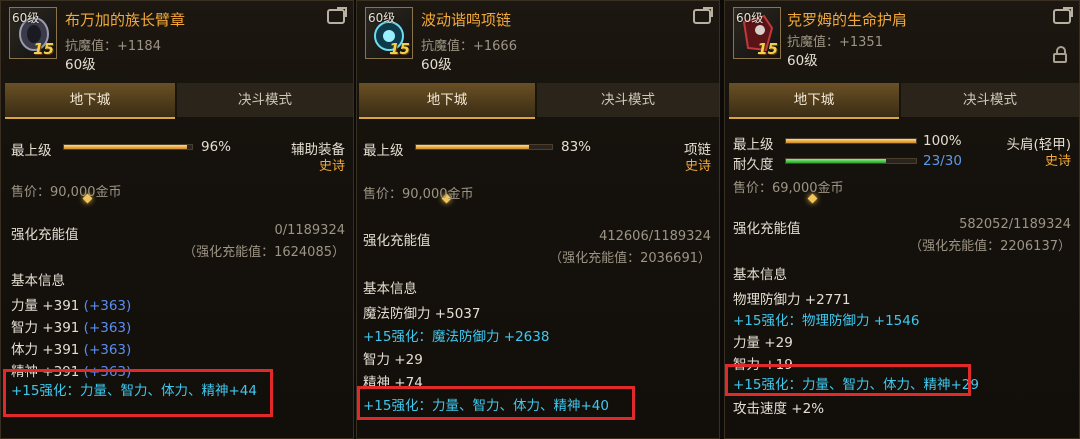  I want to click on charge-total: （强化充能值：1624085）, so click(264, 252).